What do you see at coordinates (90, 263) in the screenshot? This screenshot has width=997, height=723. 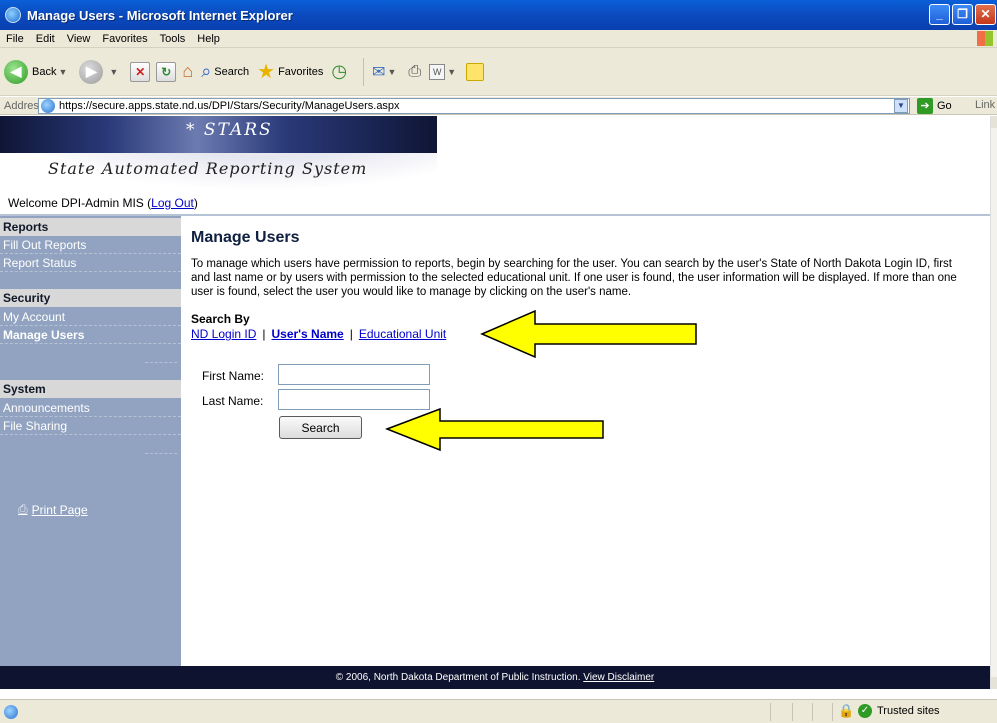 I see `sidebar-item-report-status: Report Status` at bounding box center [90, 263].